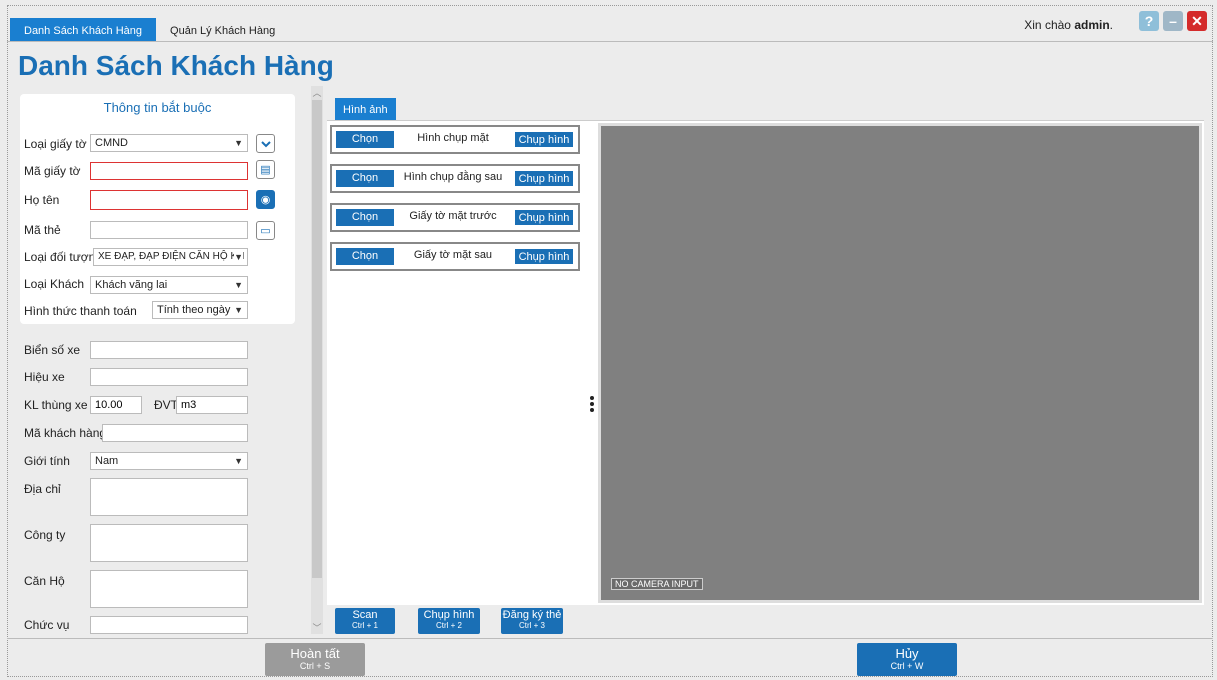 The height and width of the screenshot is (680, 1217). Describe the element at coordinates (657, 584) in the screenshot. I see `camera-status: NO CAMERA INPUT` at that location.